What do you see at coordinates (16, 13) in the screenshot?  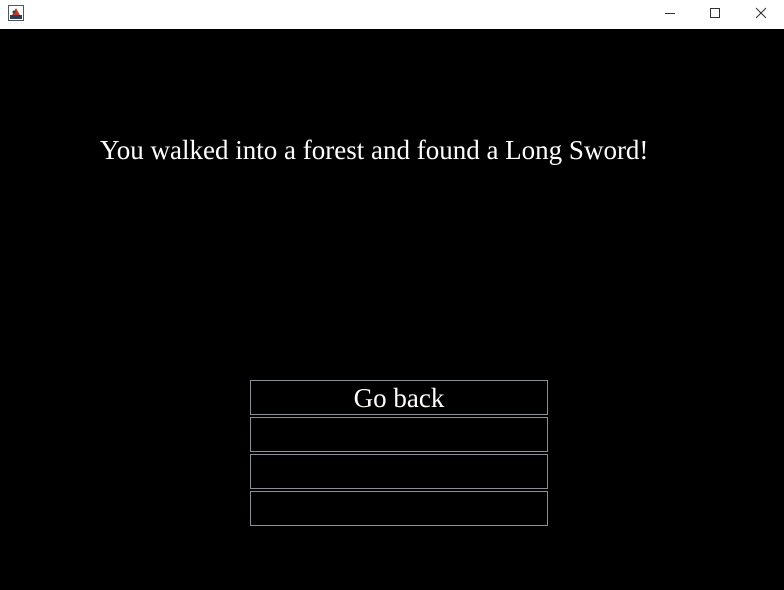 I see `java-app-icon` at bounding box center [16, 13].